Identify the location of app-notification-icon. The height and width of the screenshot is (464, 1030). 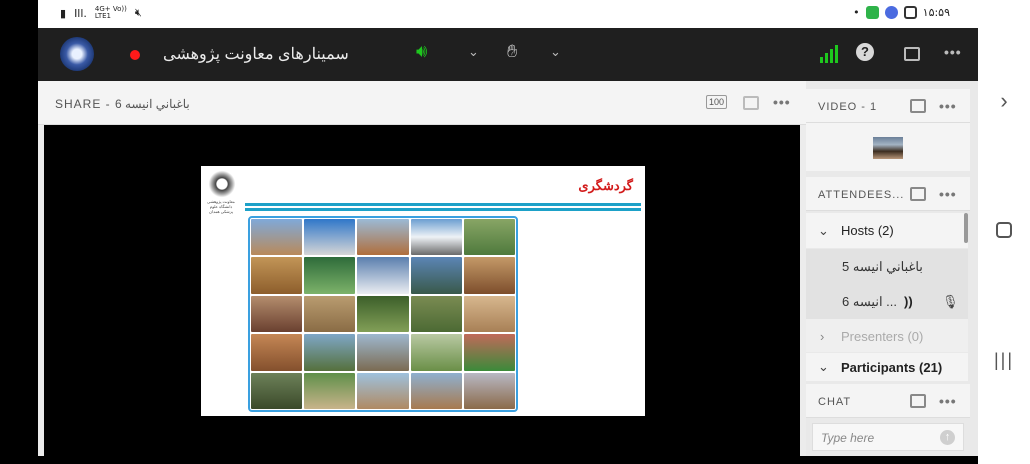
(872, 12).